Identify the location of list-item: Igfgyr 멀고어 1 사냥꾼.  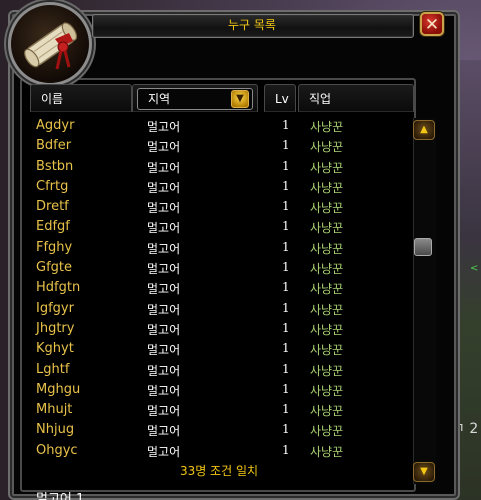
(219, 309).